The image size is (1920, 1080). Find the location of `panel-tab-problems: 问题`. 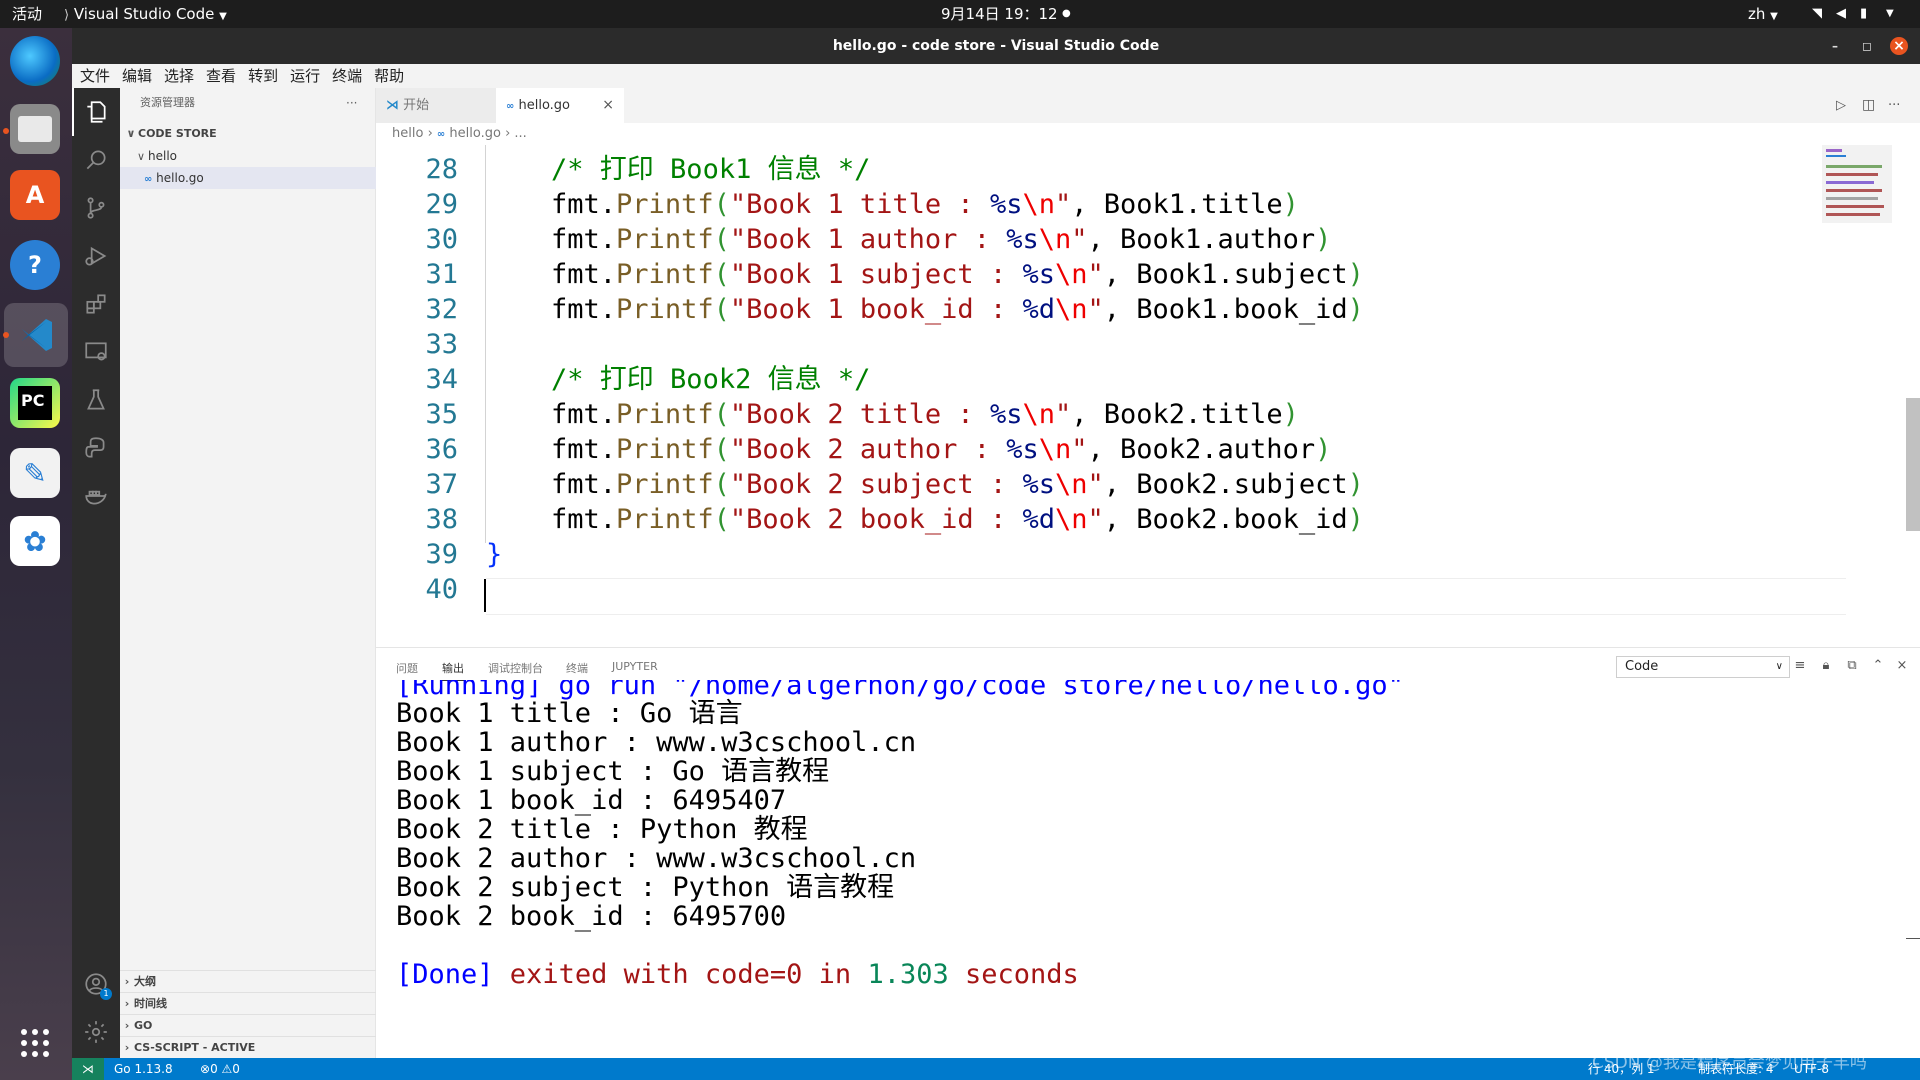

panel-tab-problems: 问题 is located at coordinates (407, 668).